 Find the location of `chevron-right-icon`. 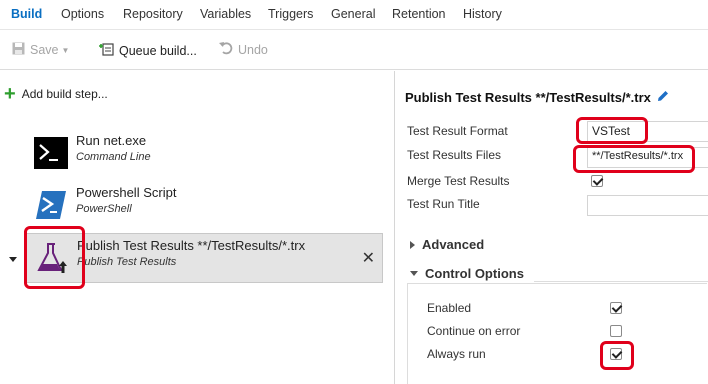

chevron-right-icon is located at coordinates (412, 244).